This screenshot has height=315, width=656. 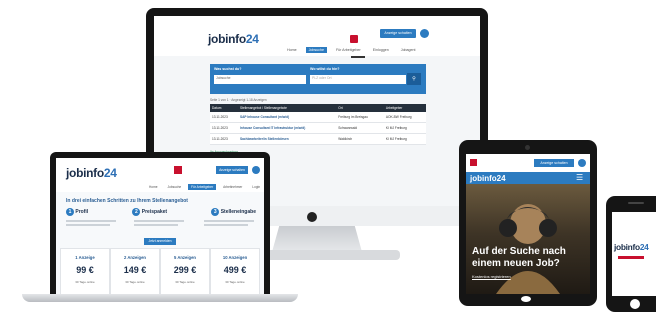 I want to click on nav-arbeitnehmer: Arbeitnehmer, so click(x=232, y=187).